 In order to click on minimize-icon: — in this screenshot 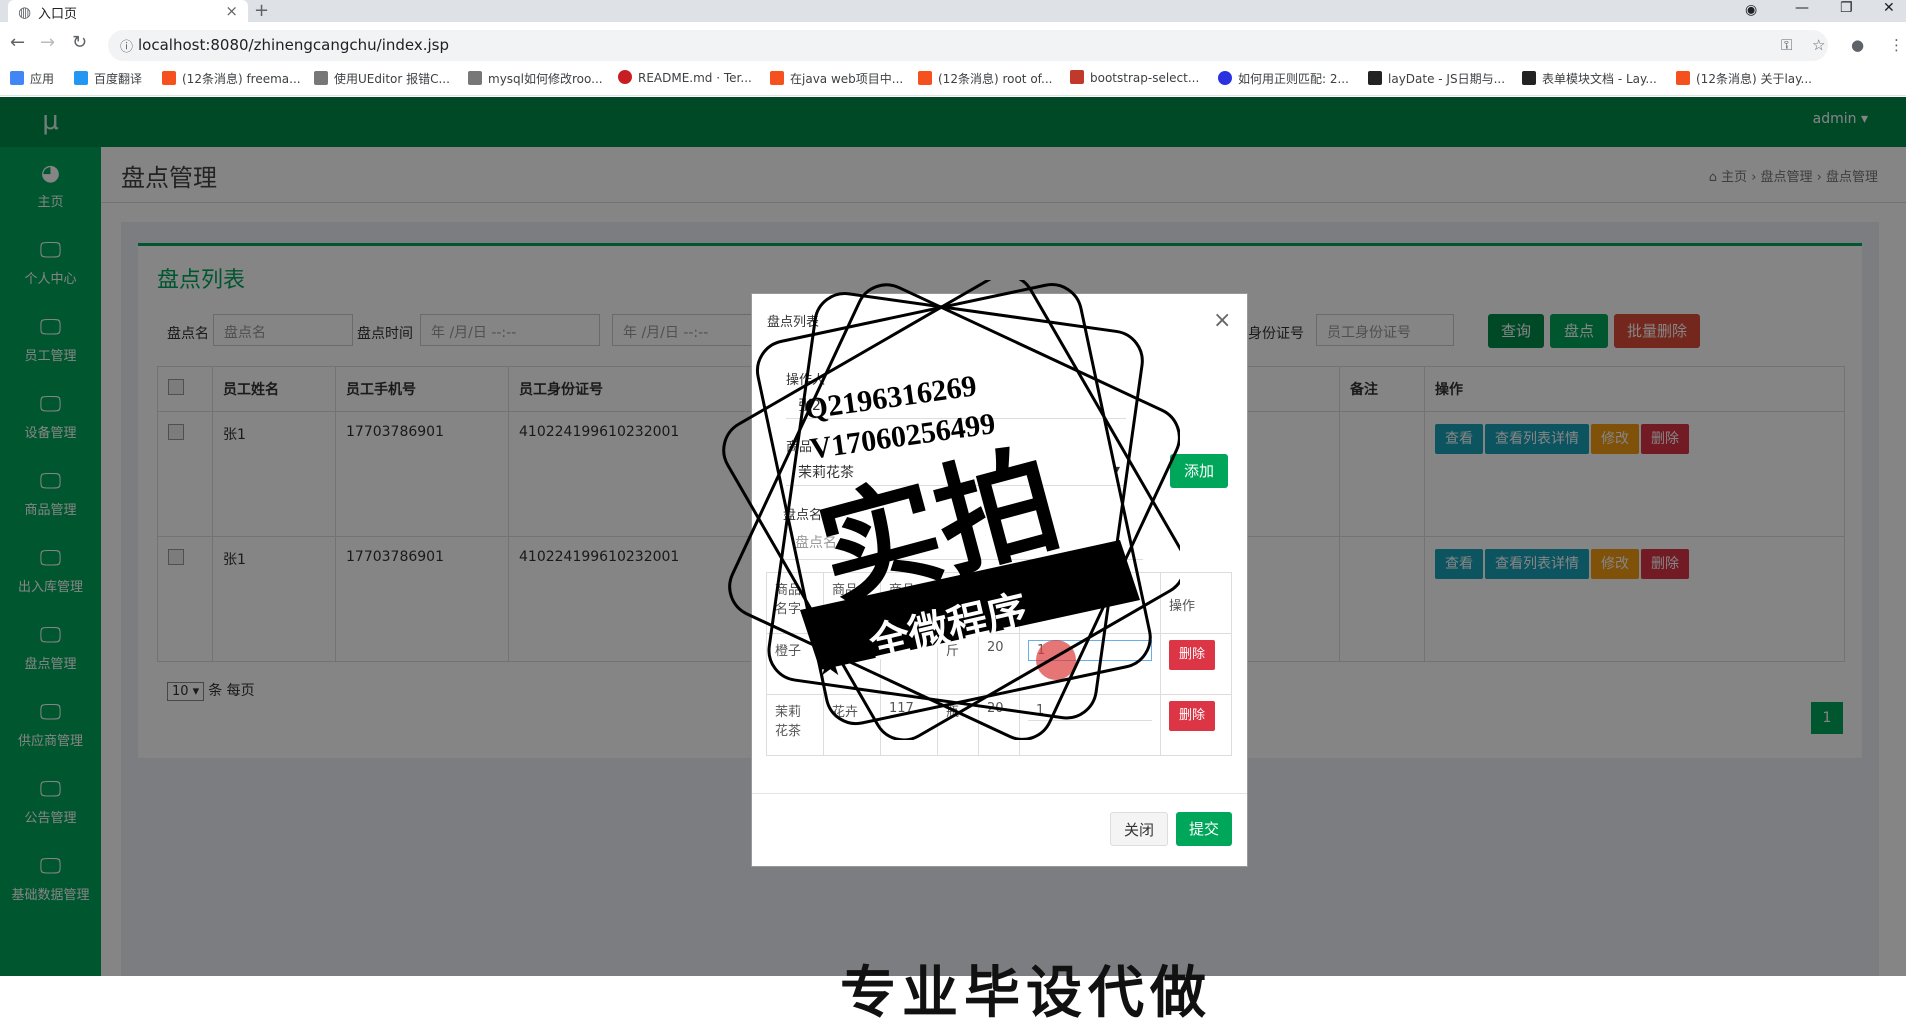, I will do `click(1802, 8)`.